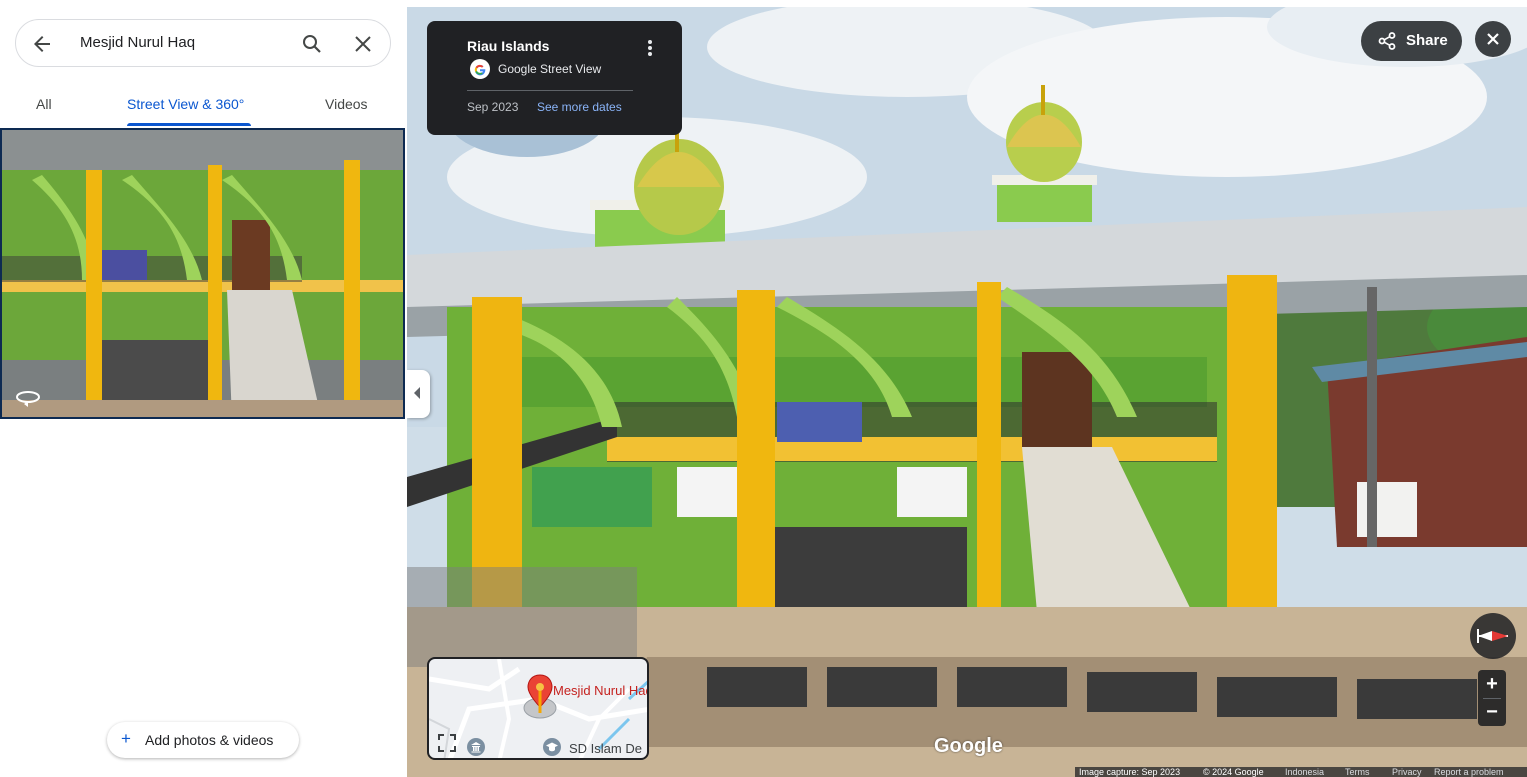  Describe the element at coordinates (1357, 772) in the screenshot. I see `footer-link-terms: Terms` at that location.